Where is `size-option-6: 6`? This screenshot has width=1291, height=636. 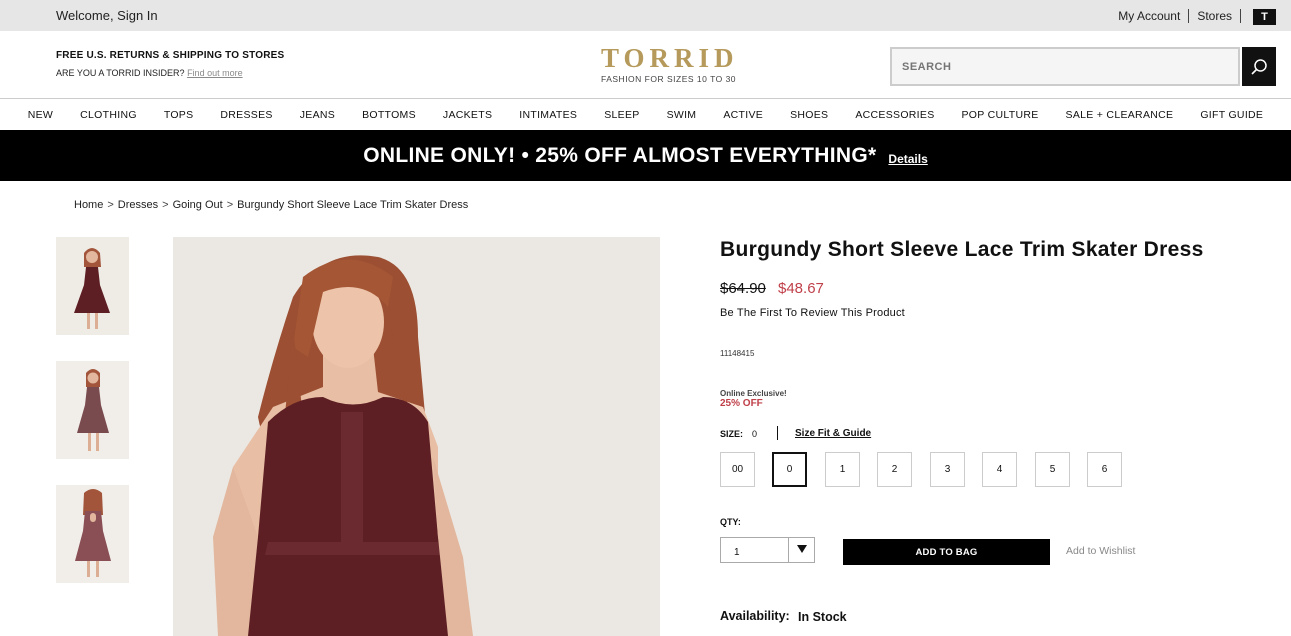 size-option-6: 6 is located at coordinates (1104, 469).